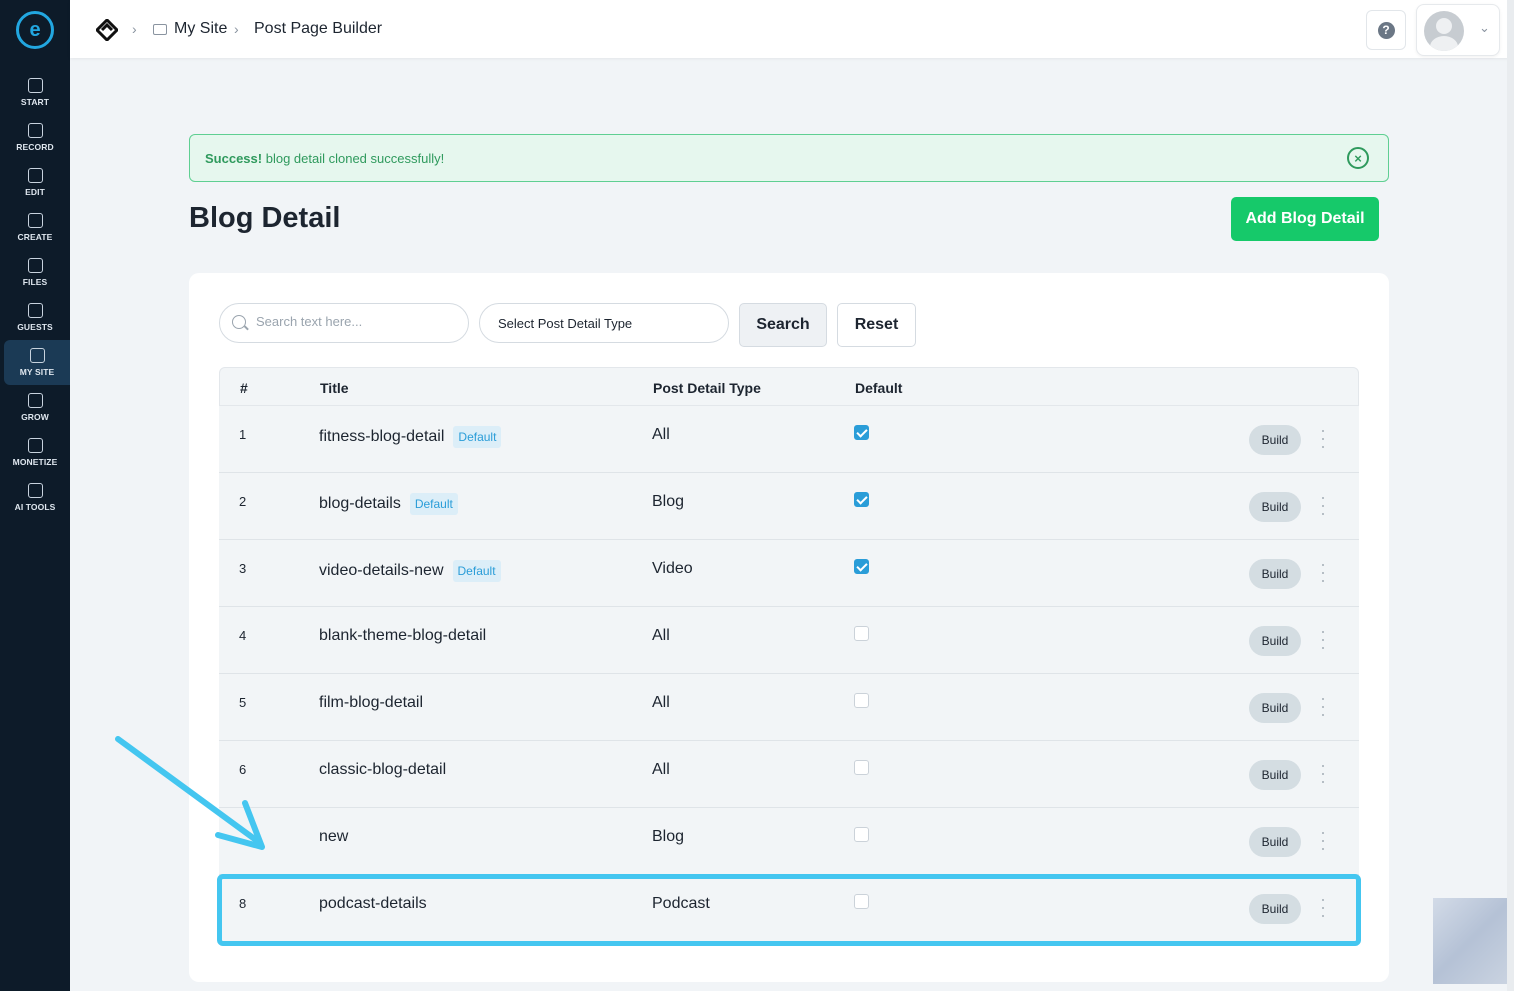 Image resolution: width=1514 pixels, height=991 pixels. Describe the element at coordinates (789, 640) in the screenshot. I see `table-row: 4 blank-theme-blog-detail All Build` at that location.